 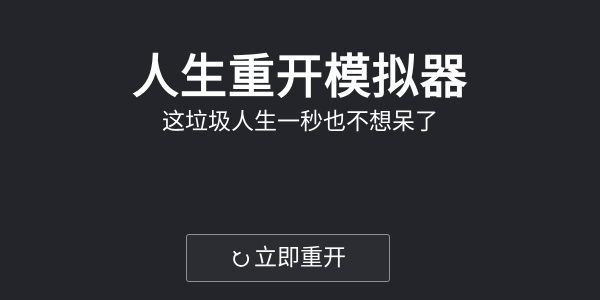 I want to click on game-subtitle: 这垃圾人生一秒也不想呆了, so click(x=300, y=122).